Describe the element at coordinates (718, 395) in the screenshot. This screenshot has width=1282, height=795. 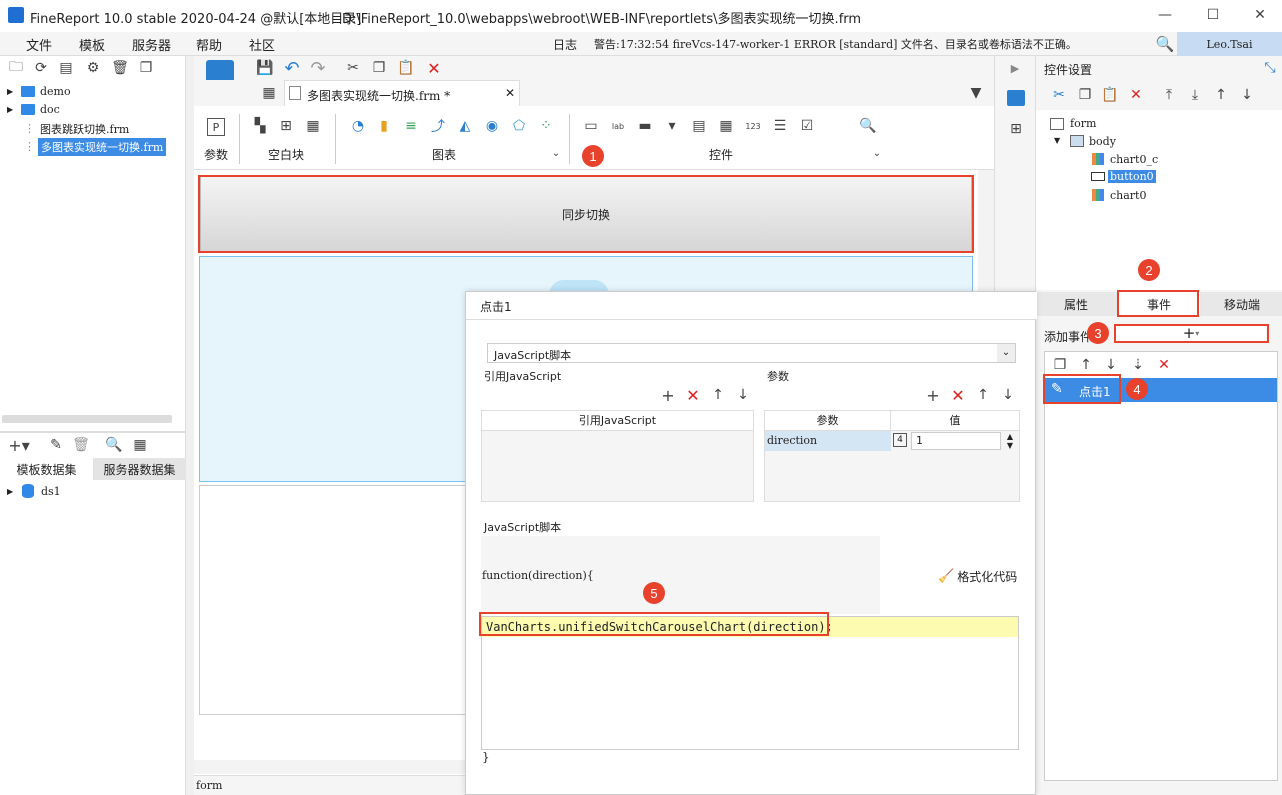
I see `ref-up-icon: ↑` at that location.